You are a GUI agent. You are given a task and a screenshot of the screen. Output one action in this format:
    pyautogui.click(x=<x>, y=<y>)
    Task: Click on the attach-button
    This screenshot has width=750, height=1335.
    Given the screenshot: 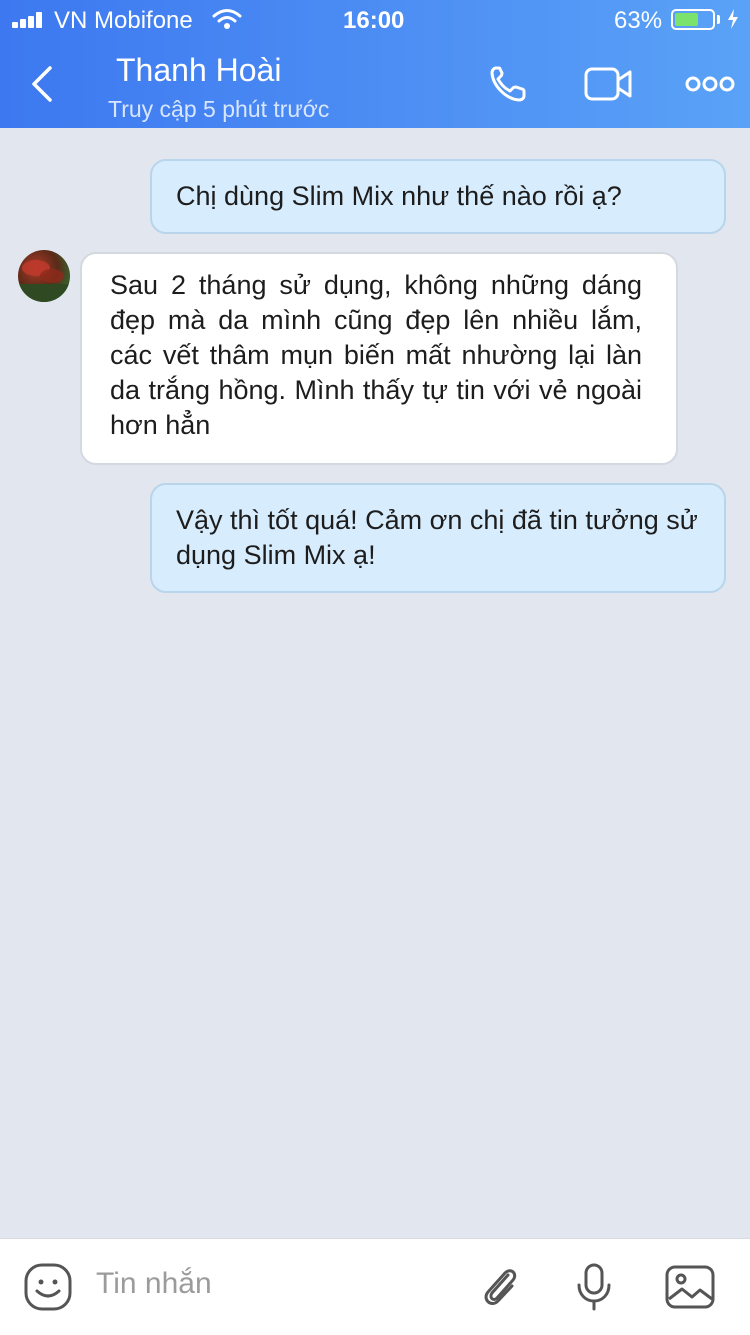 What is the action you would take?
    pyautogui.click(x=500, y=1287)
    